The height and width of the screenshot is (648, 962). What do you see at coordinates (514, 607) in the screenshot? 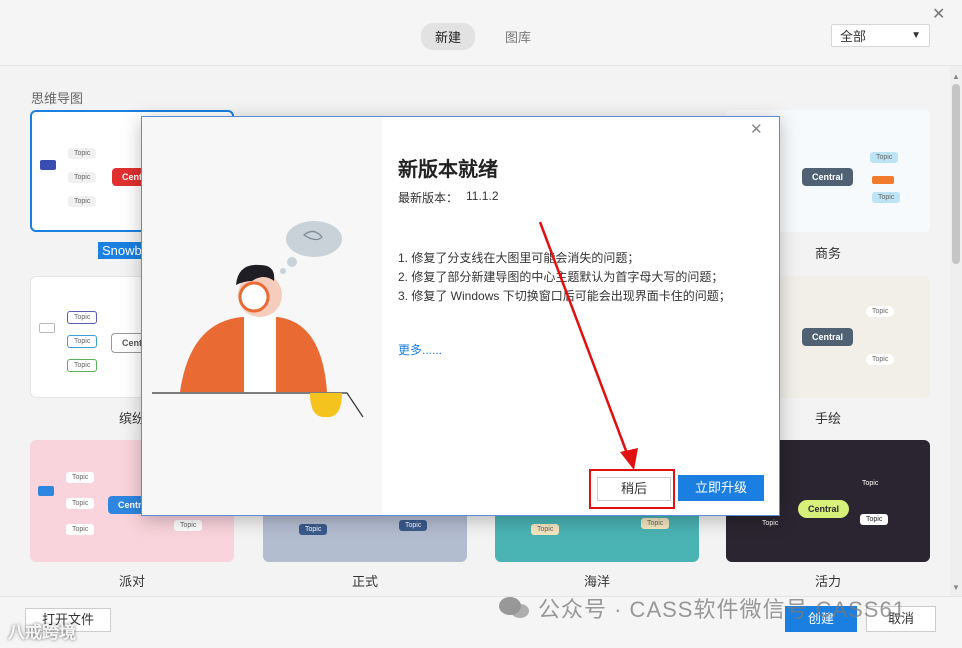
I see `wechat-icon` at bounding box center [514, 607].